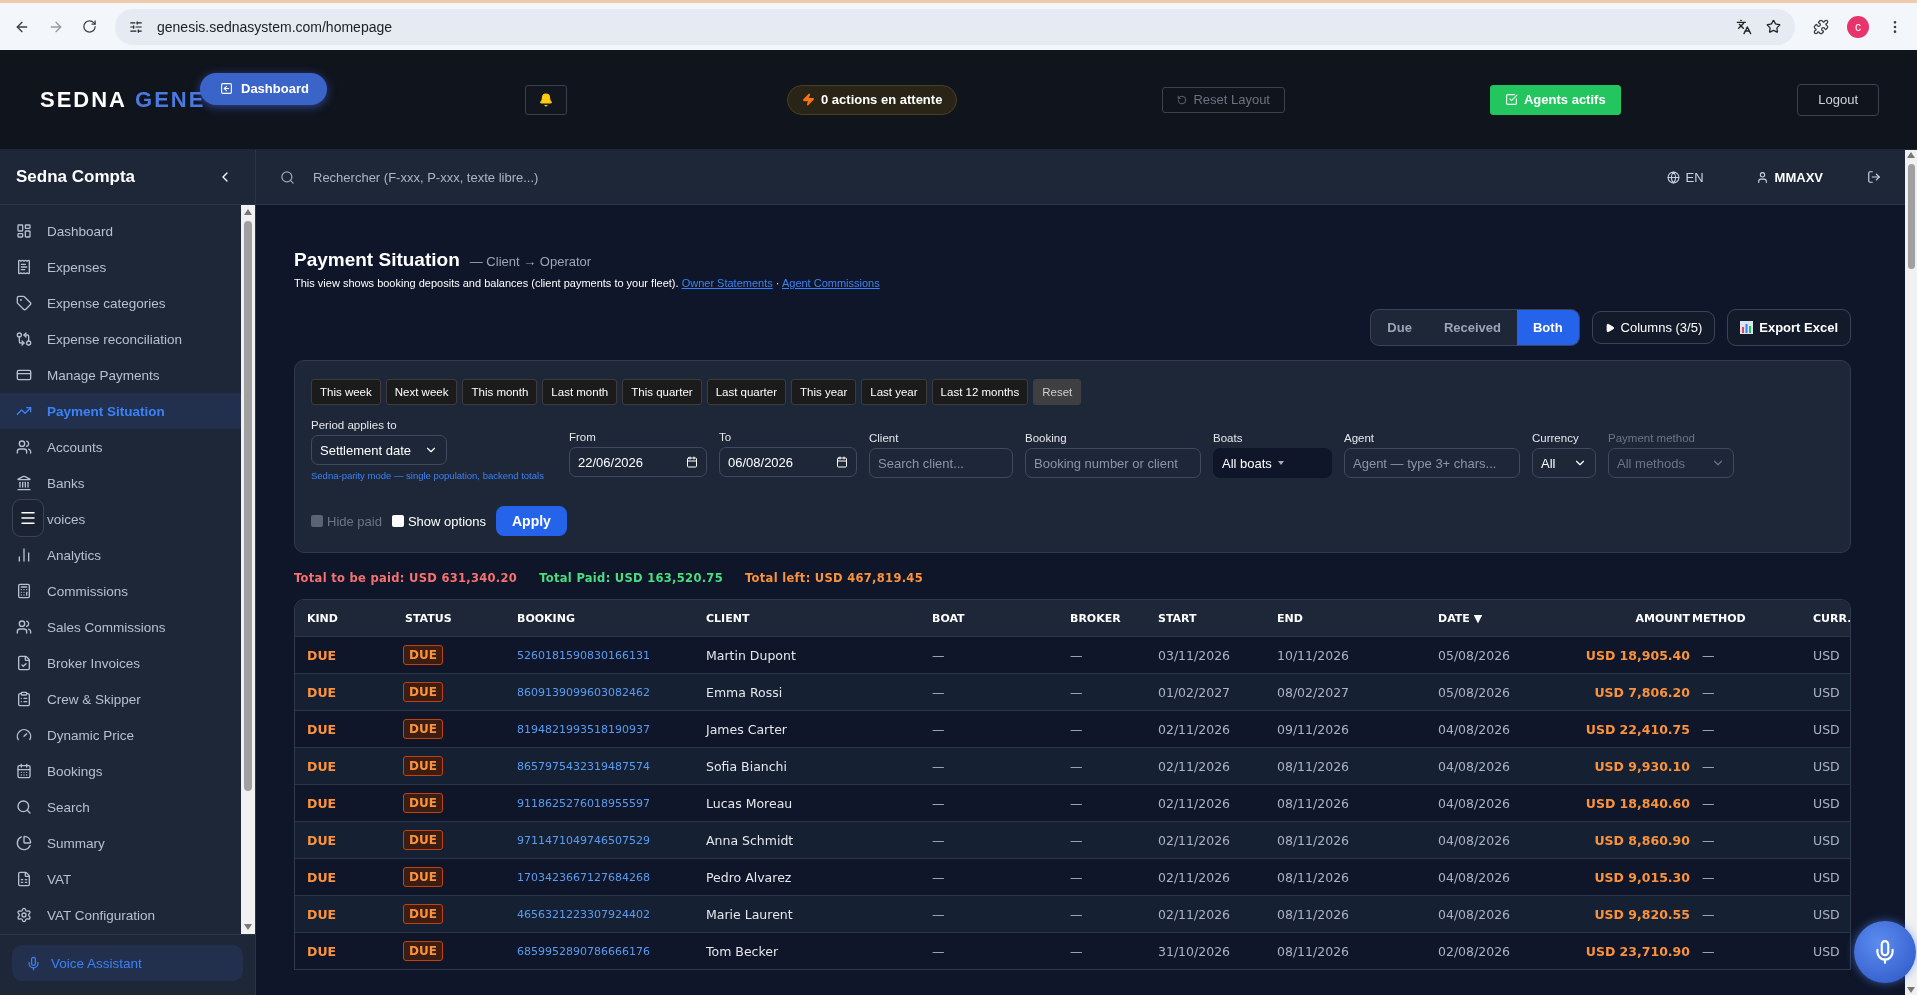  Describe the element at coordinates (120, 807) in the screenshot. I see `sidebar-item: Search` at that location.